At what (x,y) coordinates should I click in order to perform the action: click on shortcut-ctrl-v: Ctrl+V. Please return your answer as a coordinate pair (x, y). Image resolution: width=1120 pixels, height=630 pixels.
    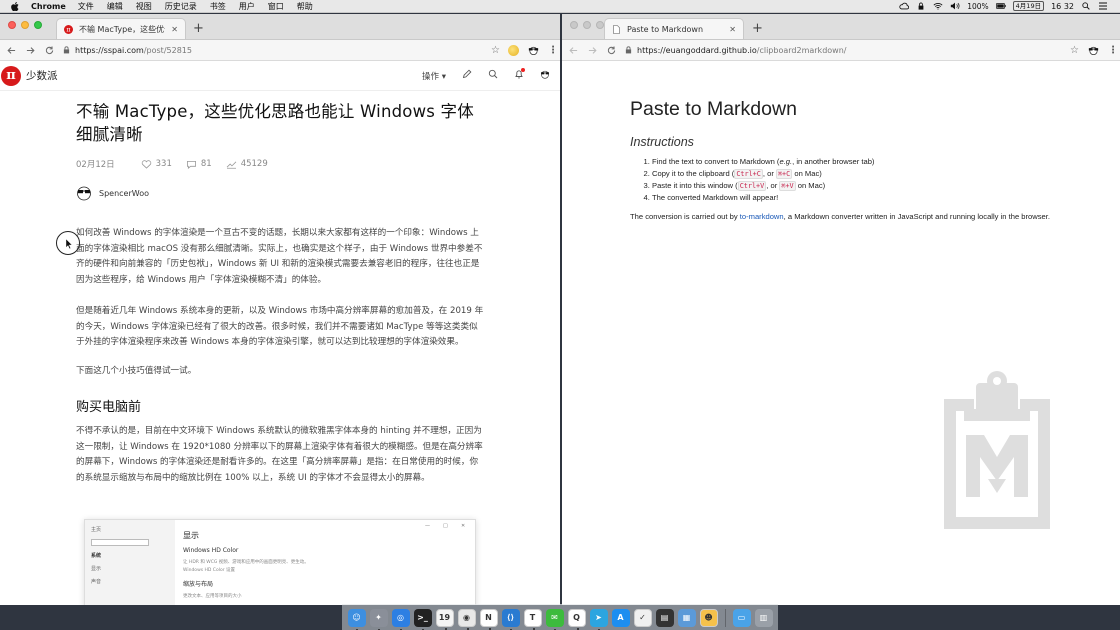
    Looking at the image, I should click on (752, 186).